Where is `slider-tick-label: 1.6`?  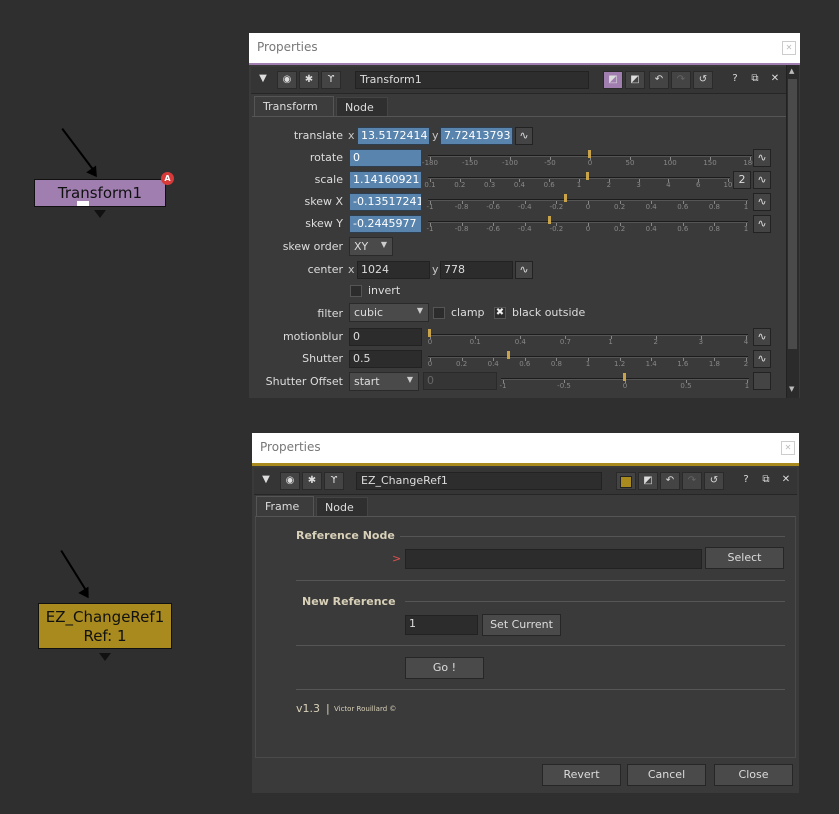
slider-tick-label: 1.6 is located at coordinates (683, 364).